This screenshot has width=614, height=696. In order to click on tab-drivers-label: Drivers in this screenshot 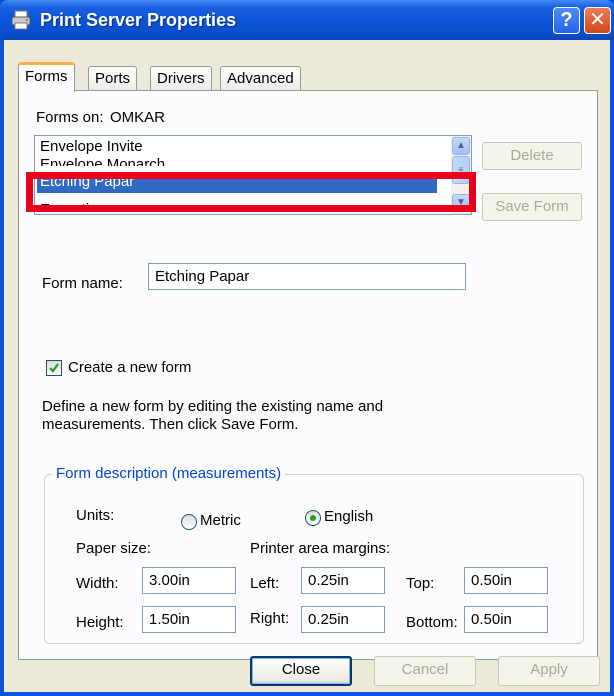, I will do `click(181, 78)`.